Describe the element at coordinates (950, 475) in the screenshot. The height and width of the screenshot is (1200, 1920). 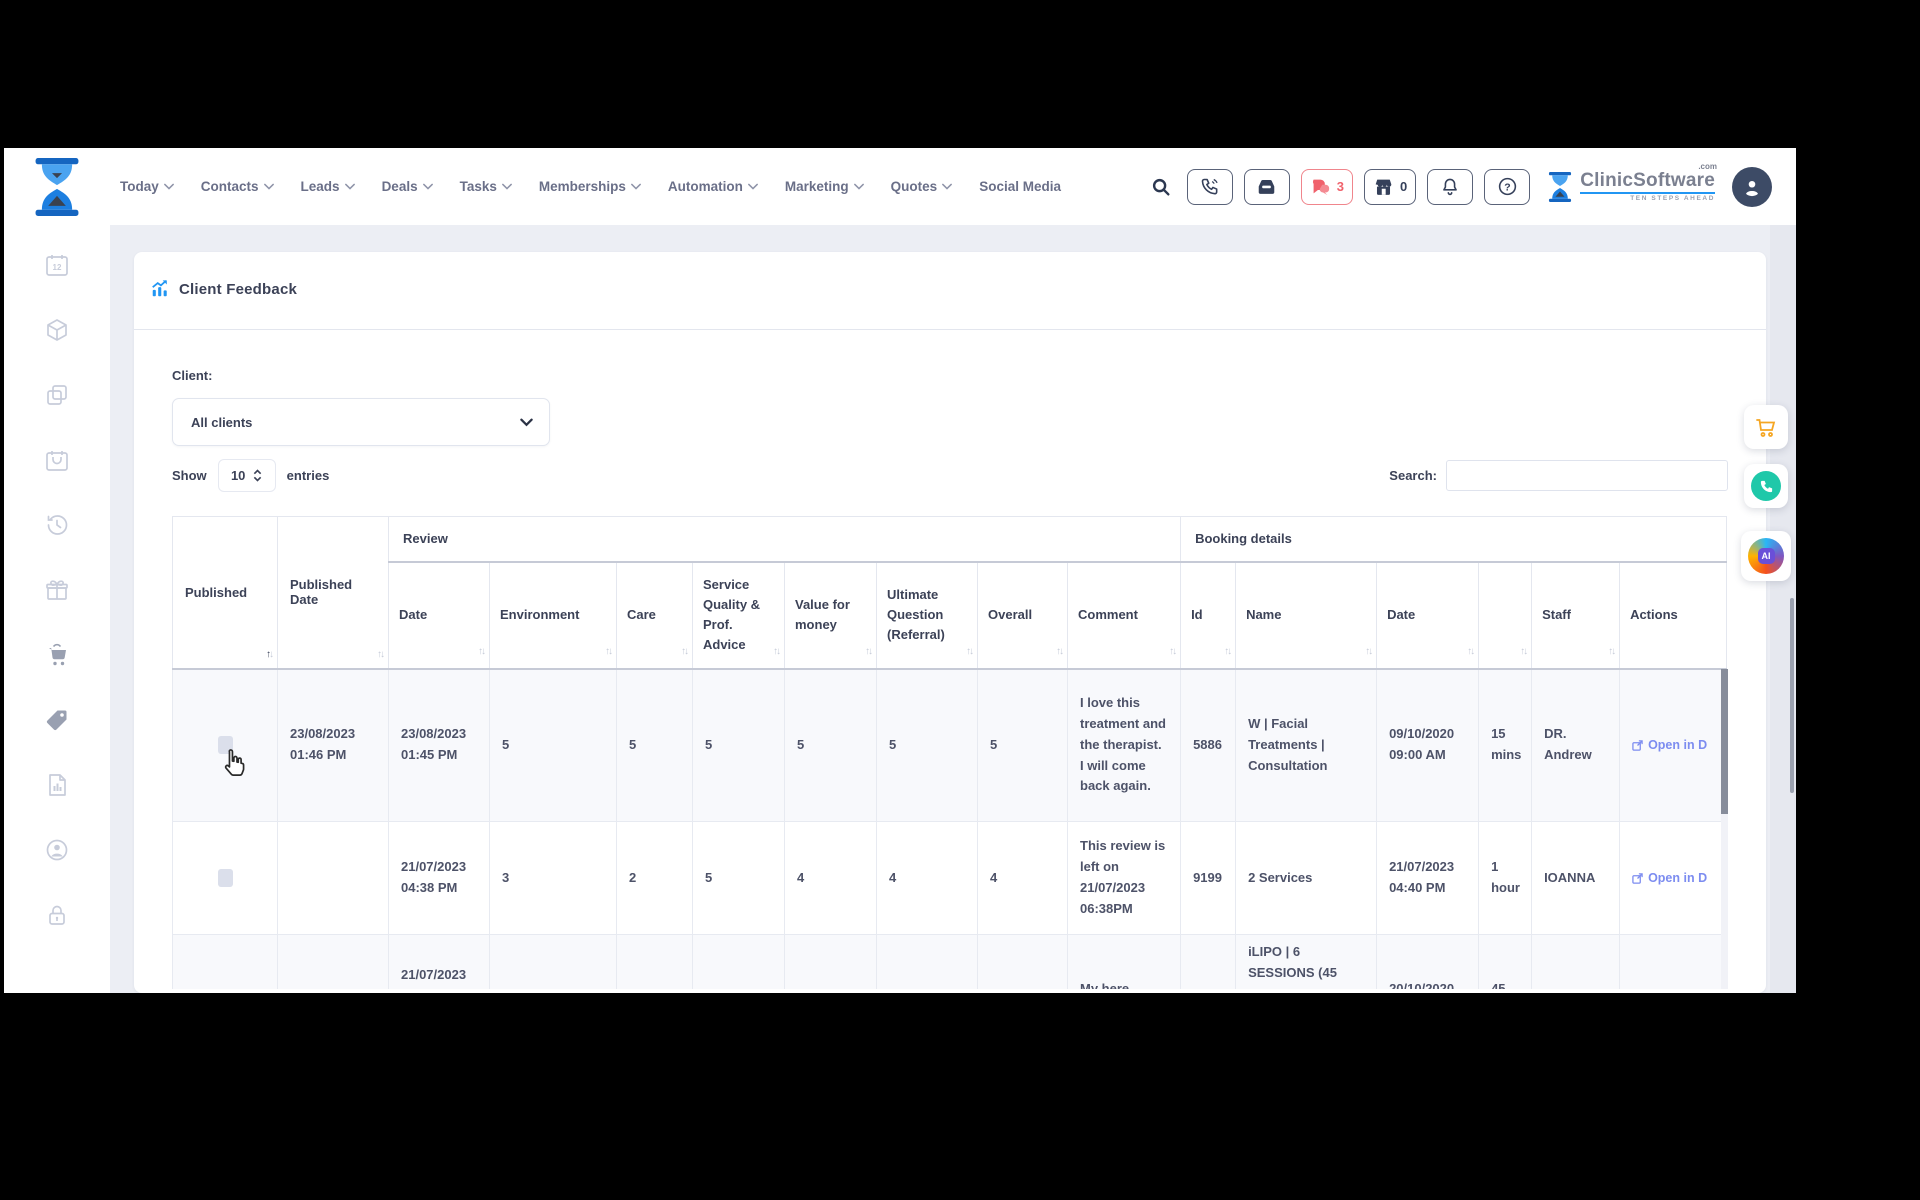
I see `table-controls: Show 10 entries Search:` at that location.